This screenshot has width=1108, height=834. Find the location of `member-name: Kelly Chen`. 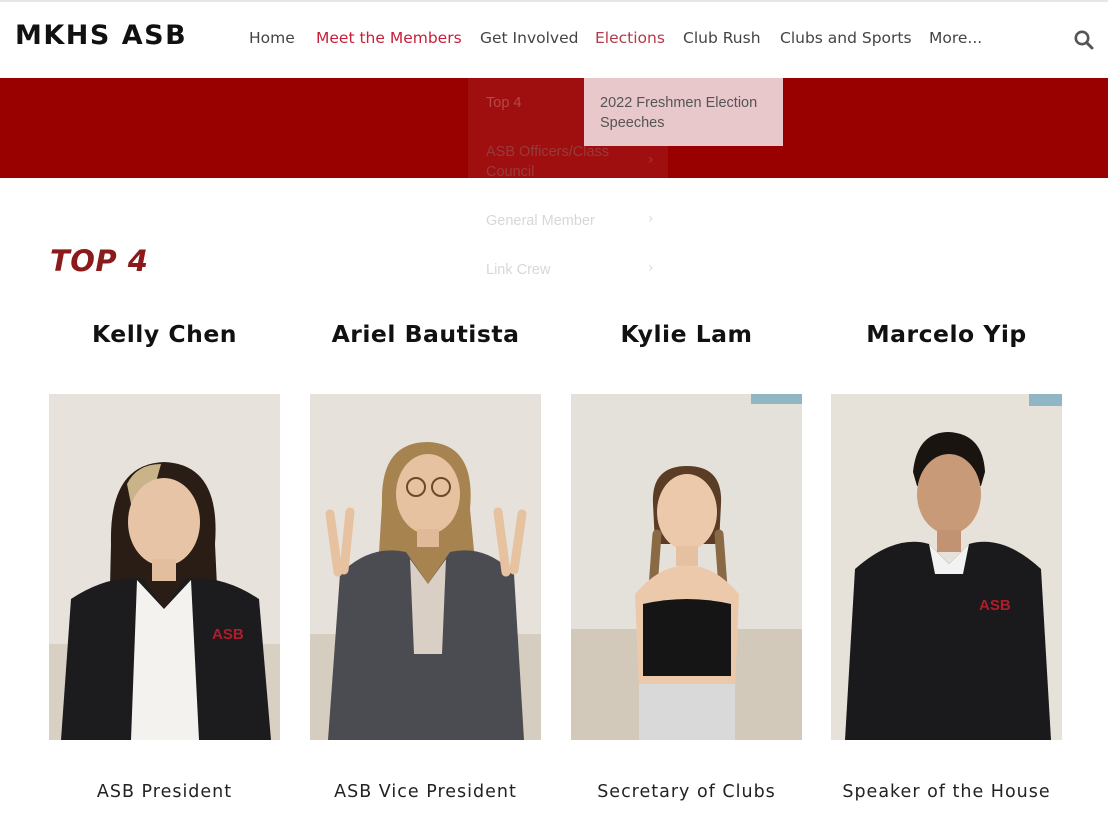

member-name: Kelly Chen is located at coordinates (164, 334).